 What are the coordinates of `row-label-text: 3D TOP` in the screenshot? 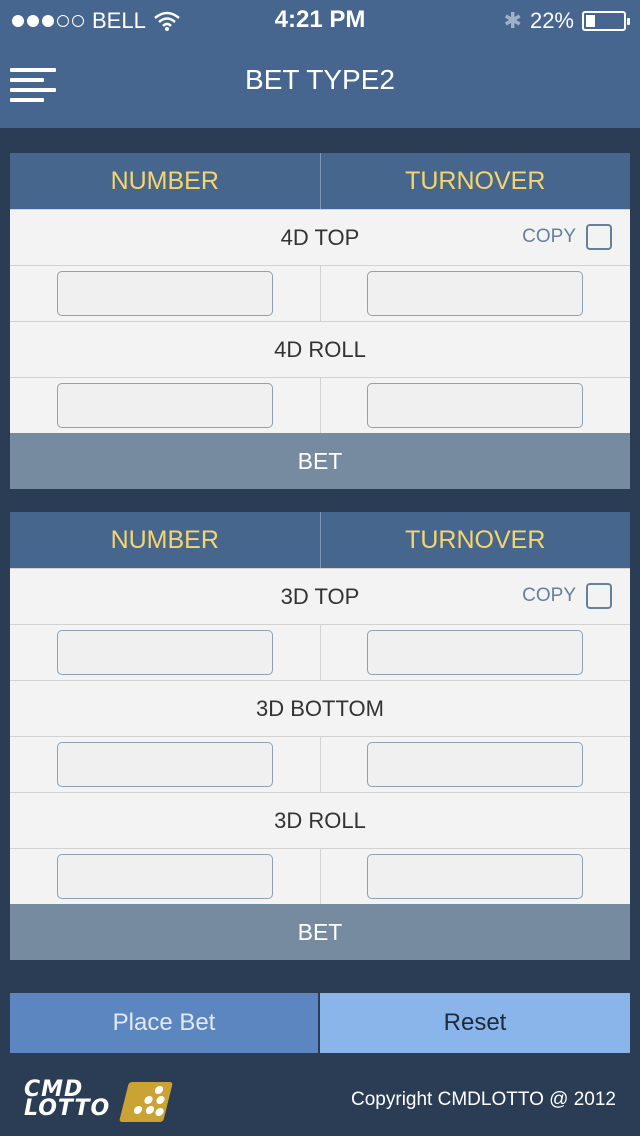 It's located at (320, 596).